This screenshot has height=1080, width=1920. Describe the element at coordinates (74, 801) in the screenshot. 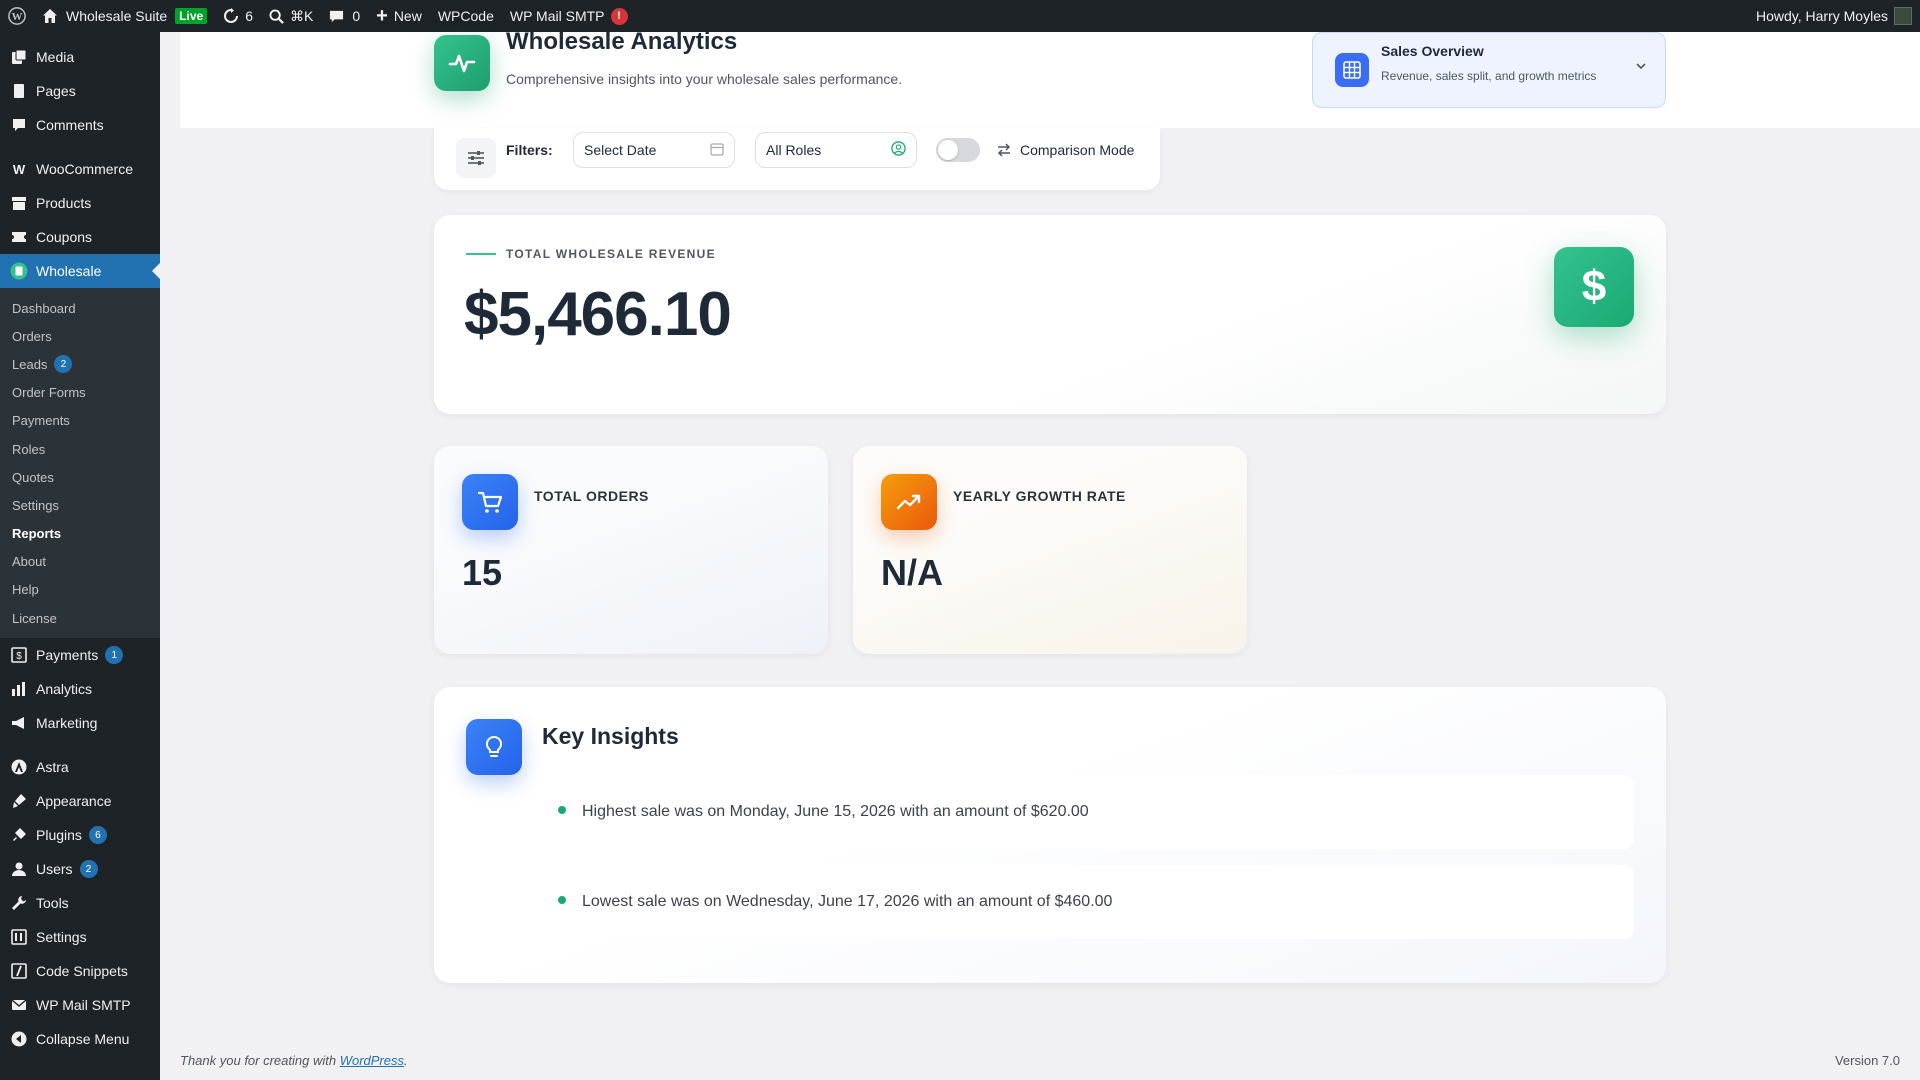

I see `sidebar-item-label: Appearance` at that location.